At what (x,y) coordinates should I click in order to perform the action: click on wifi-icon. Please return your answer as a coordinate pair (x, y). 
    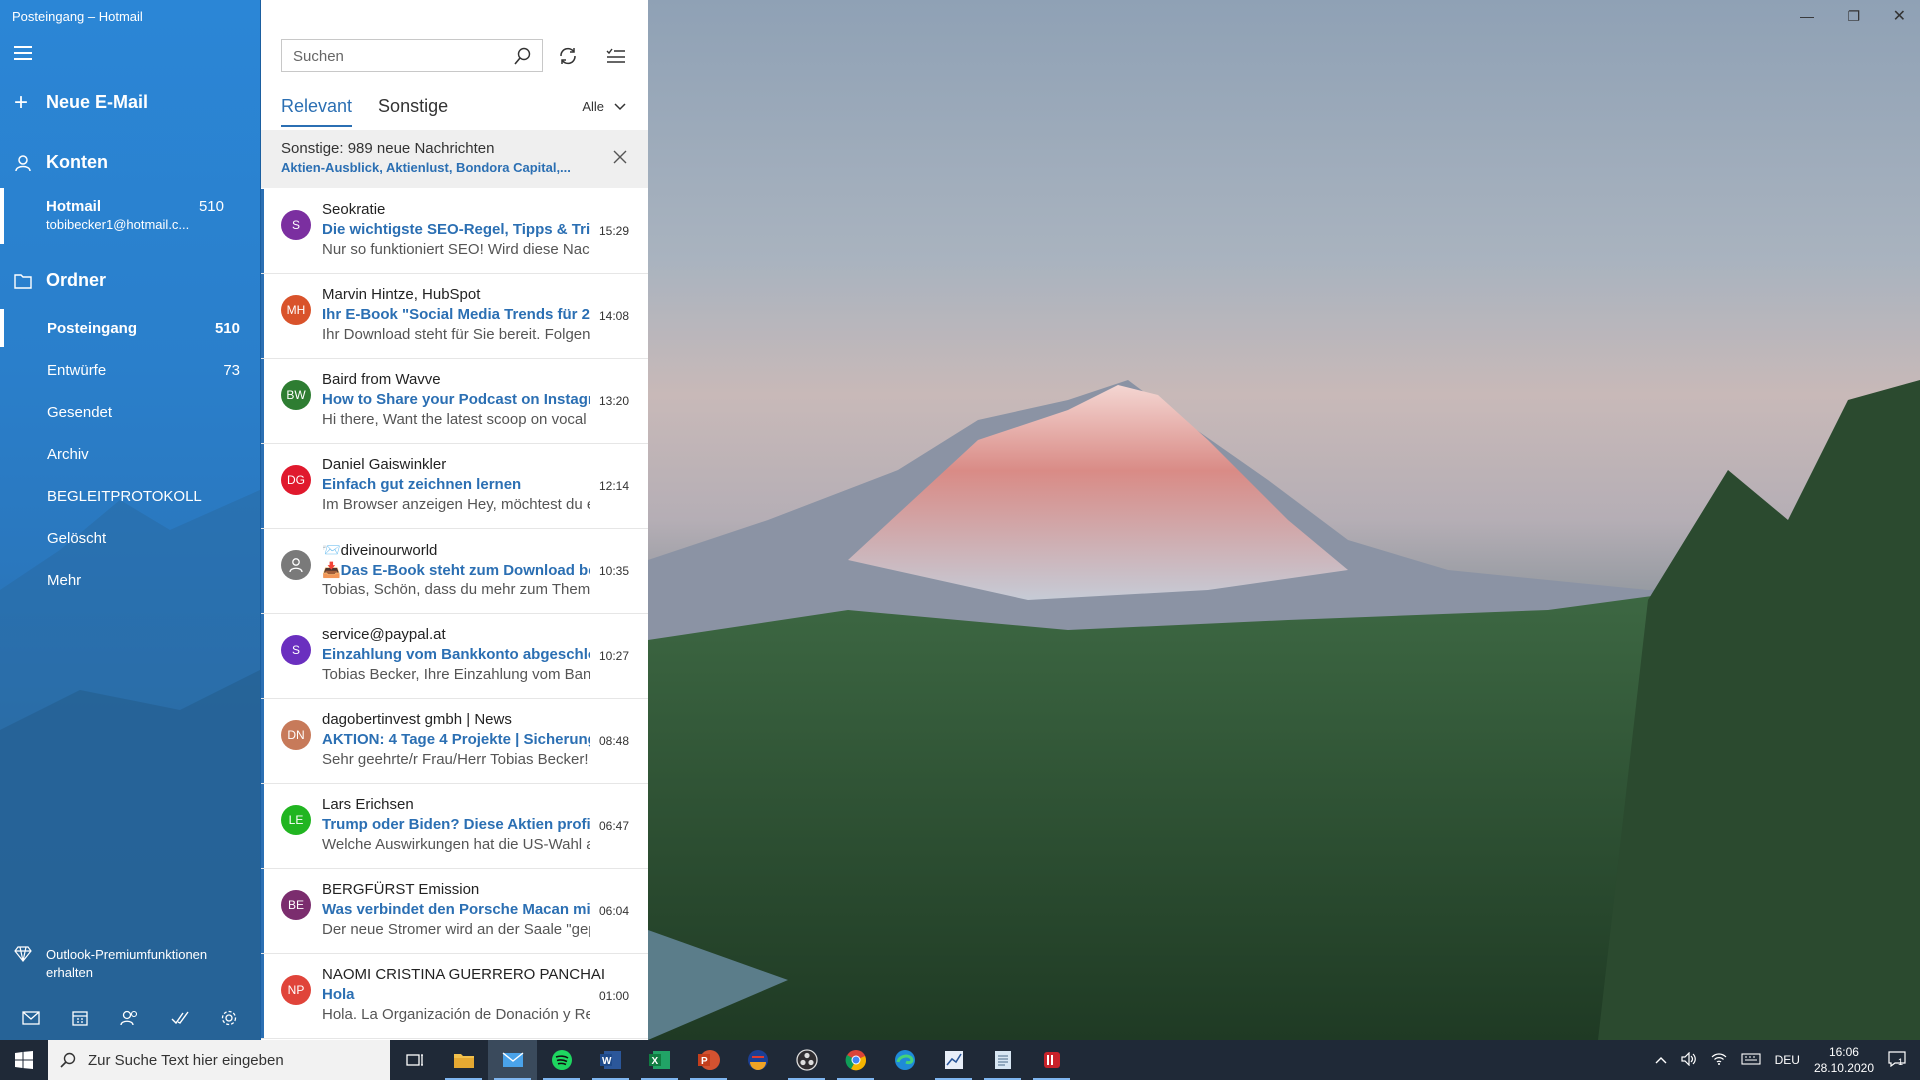
    Looking at the image, I should click on (1719, 1060).